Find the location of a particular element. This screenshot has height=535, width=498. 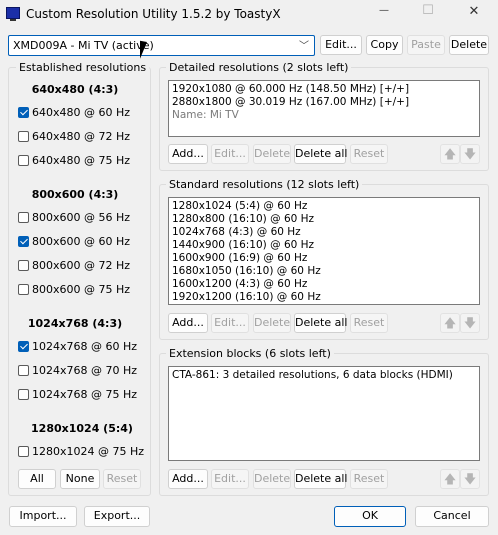

list-item-name: Name: Mi TV is located at coordinates (205, 115).